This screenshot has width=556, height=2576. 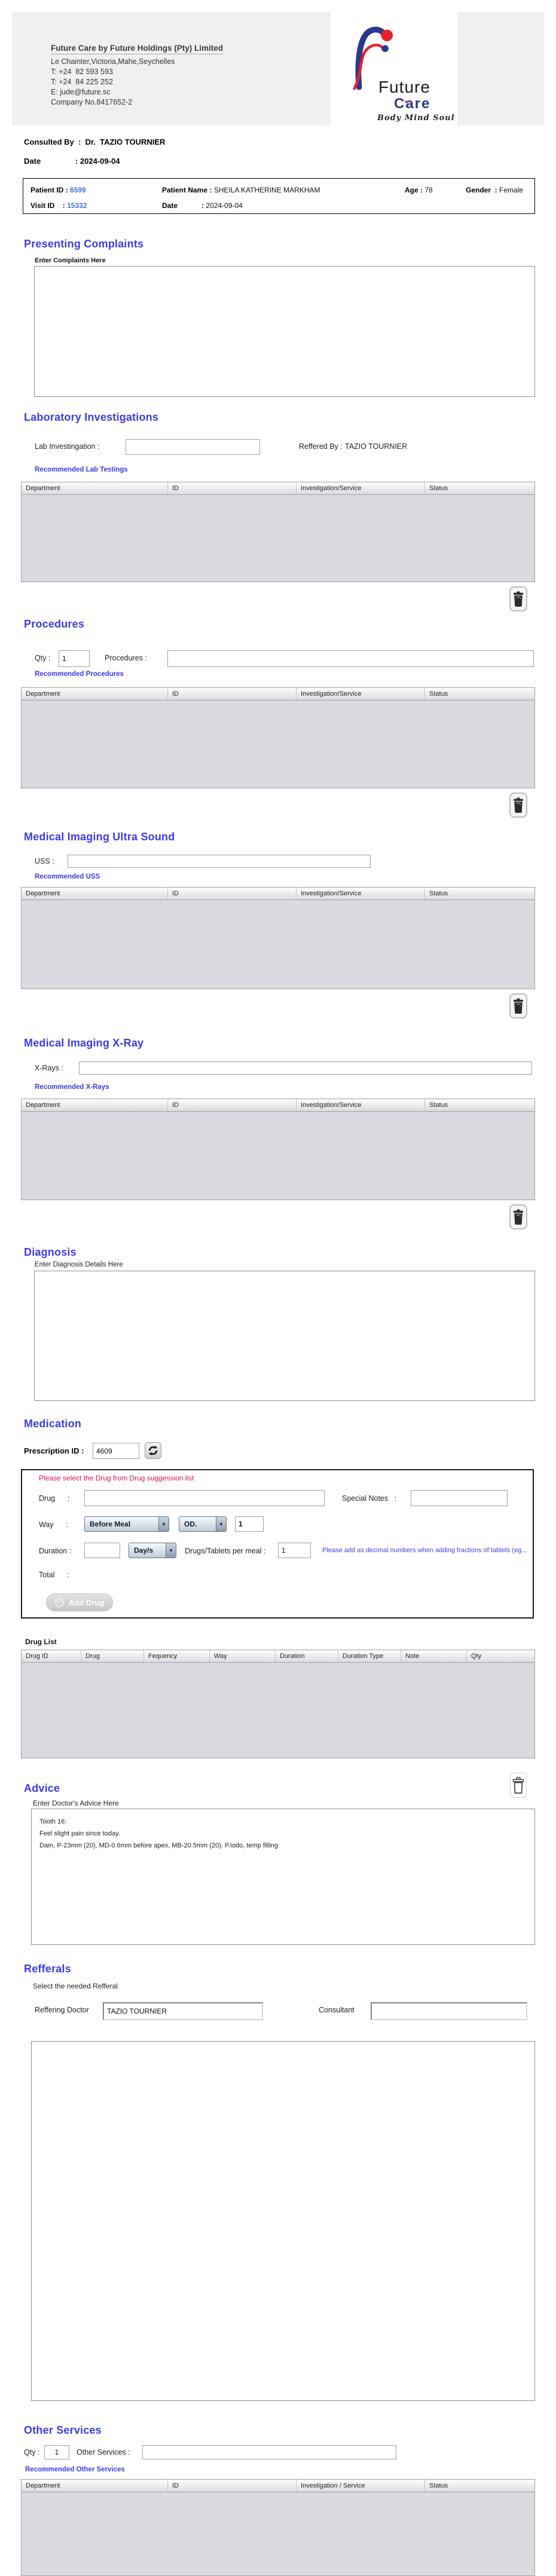 I want to click on xray-delete-button, so click(x=518, y=1216).